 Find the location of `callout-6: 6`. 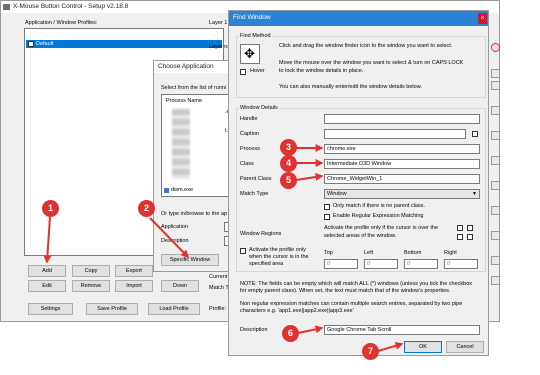

callout-6: 6 is located at coordinates (290, 333).